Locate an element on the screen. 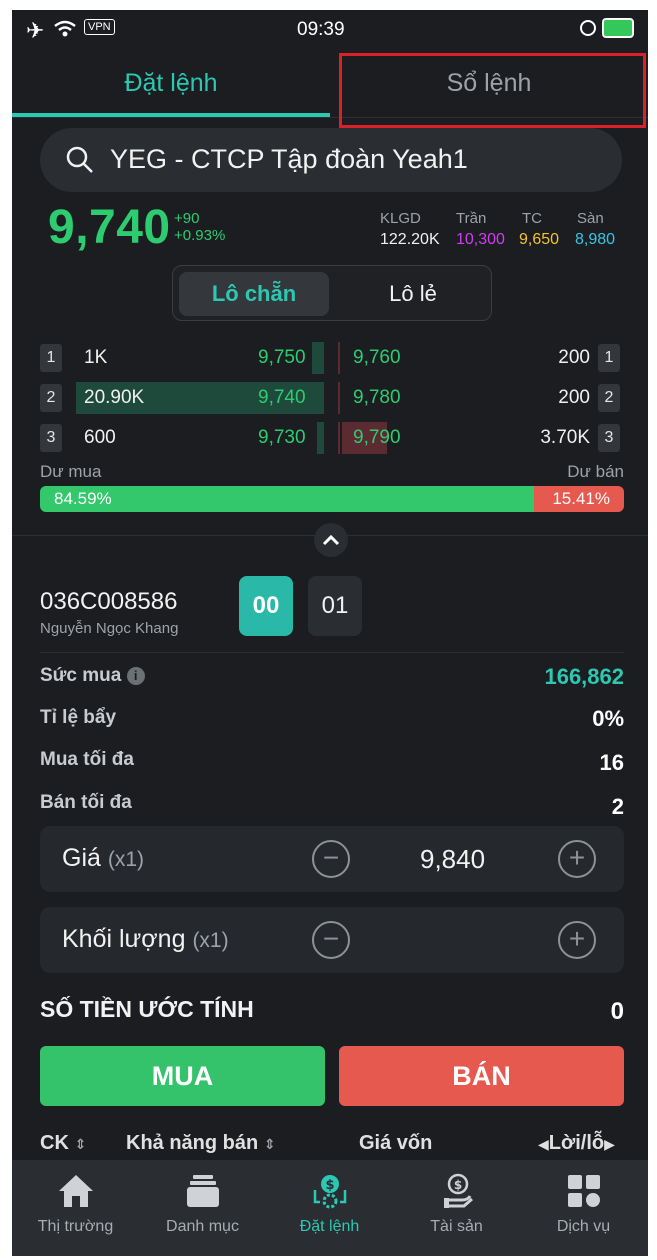 The image size is (657, 1260). place-order-icon: $ is located at coordinates (330, 1192).